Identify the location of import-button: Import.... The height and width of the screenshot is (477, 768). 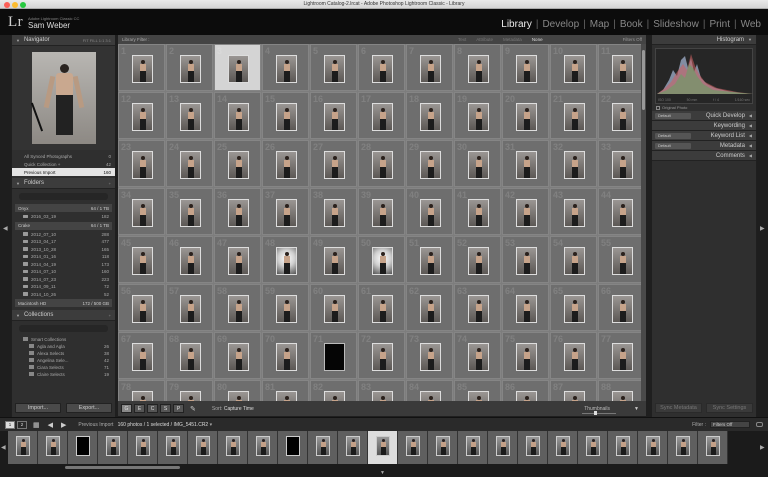
(38, 408).